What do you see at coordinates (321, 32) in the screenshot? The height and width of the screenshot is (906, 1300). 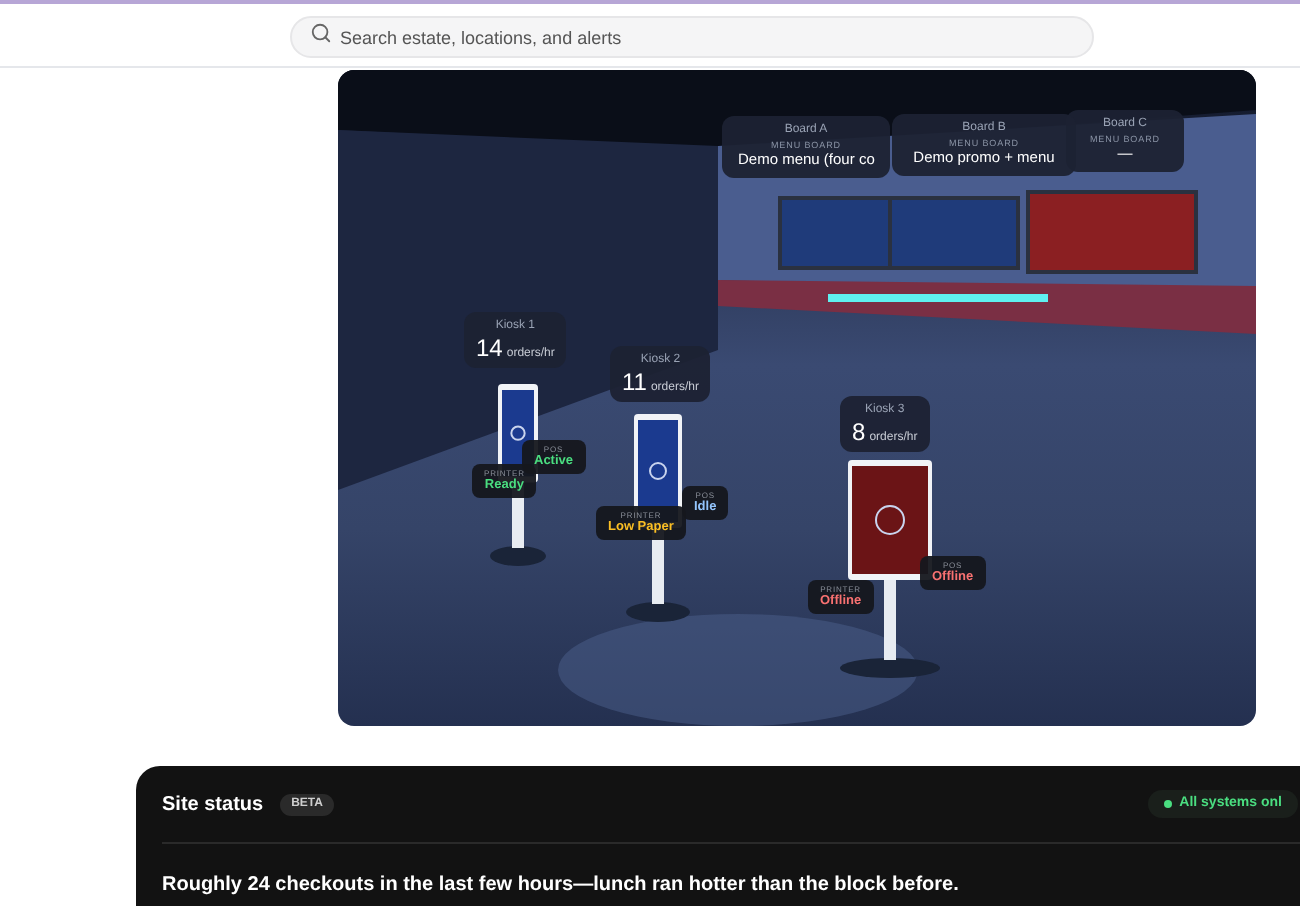 I see `search-icon` at bounding box center [321, 32].